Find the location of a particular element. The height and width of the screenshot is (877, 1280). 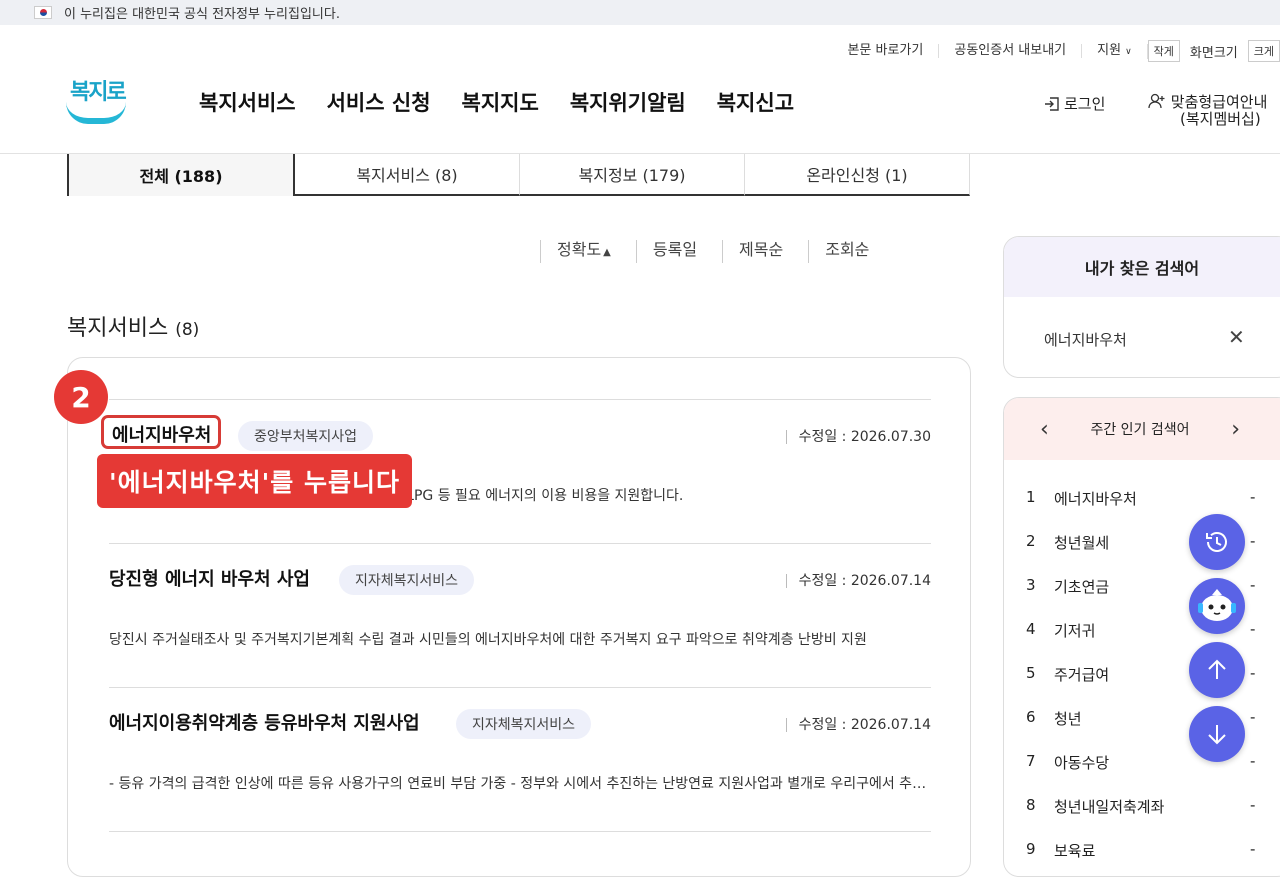

font-large-button: 크게 is located at coordinates (1263, 51).